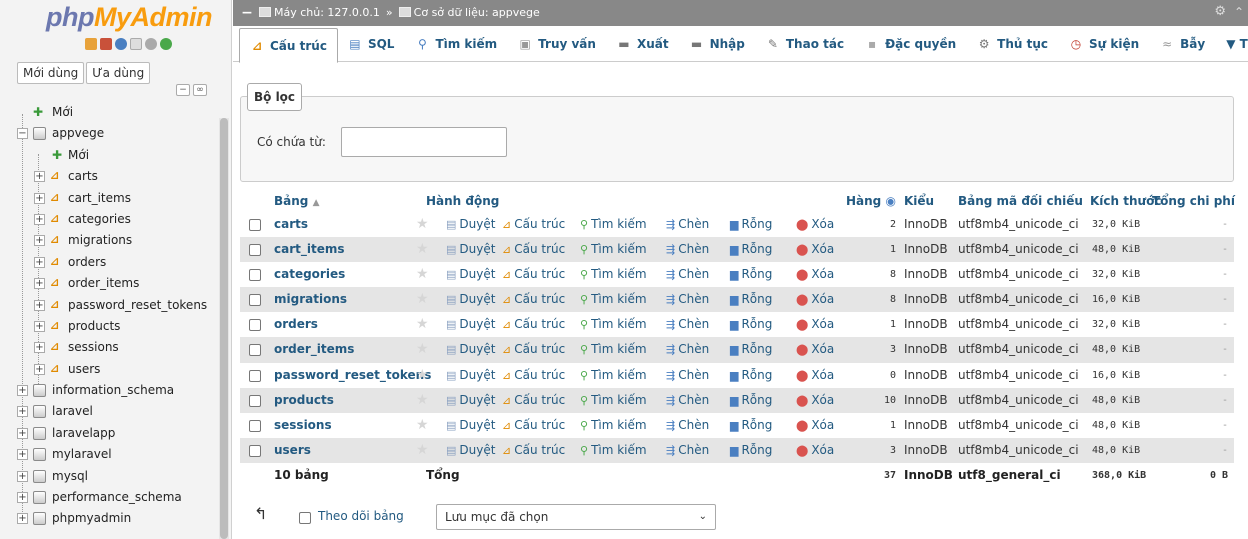  Describe the element at coordinates (361, 516) in the screenshot. I see `check-all-label: Theo dõi bảng` at that location.